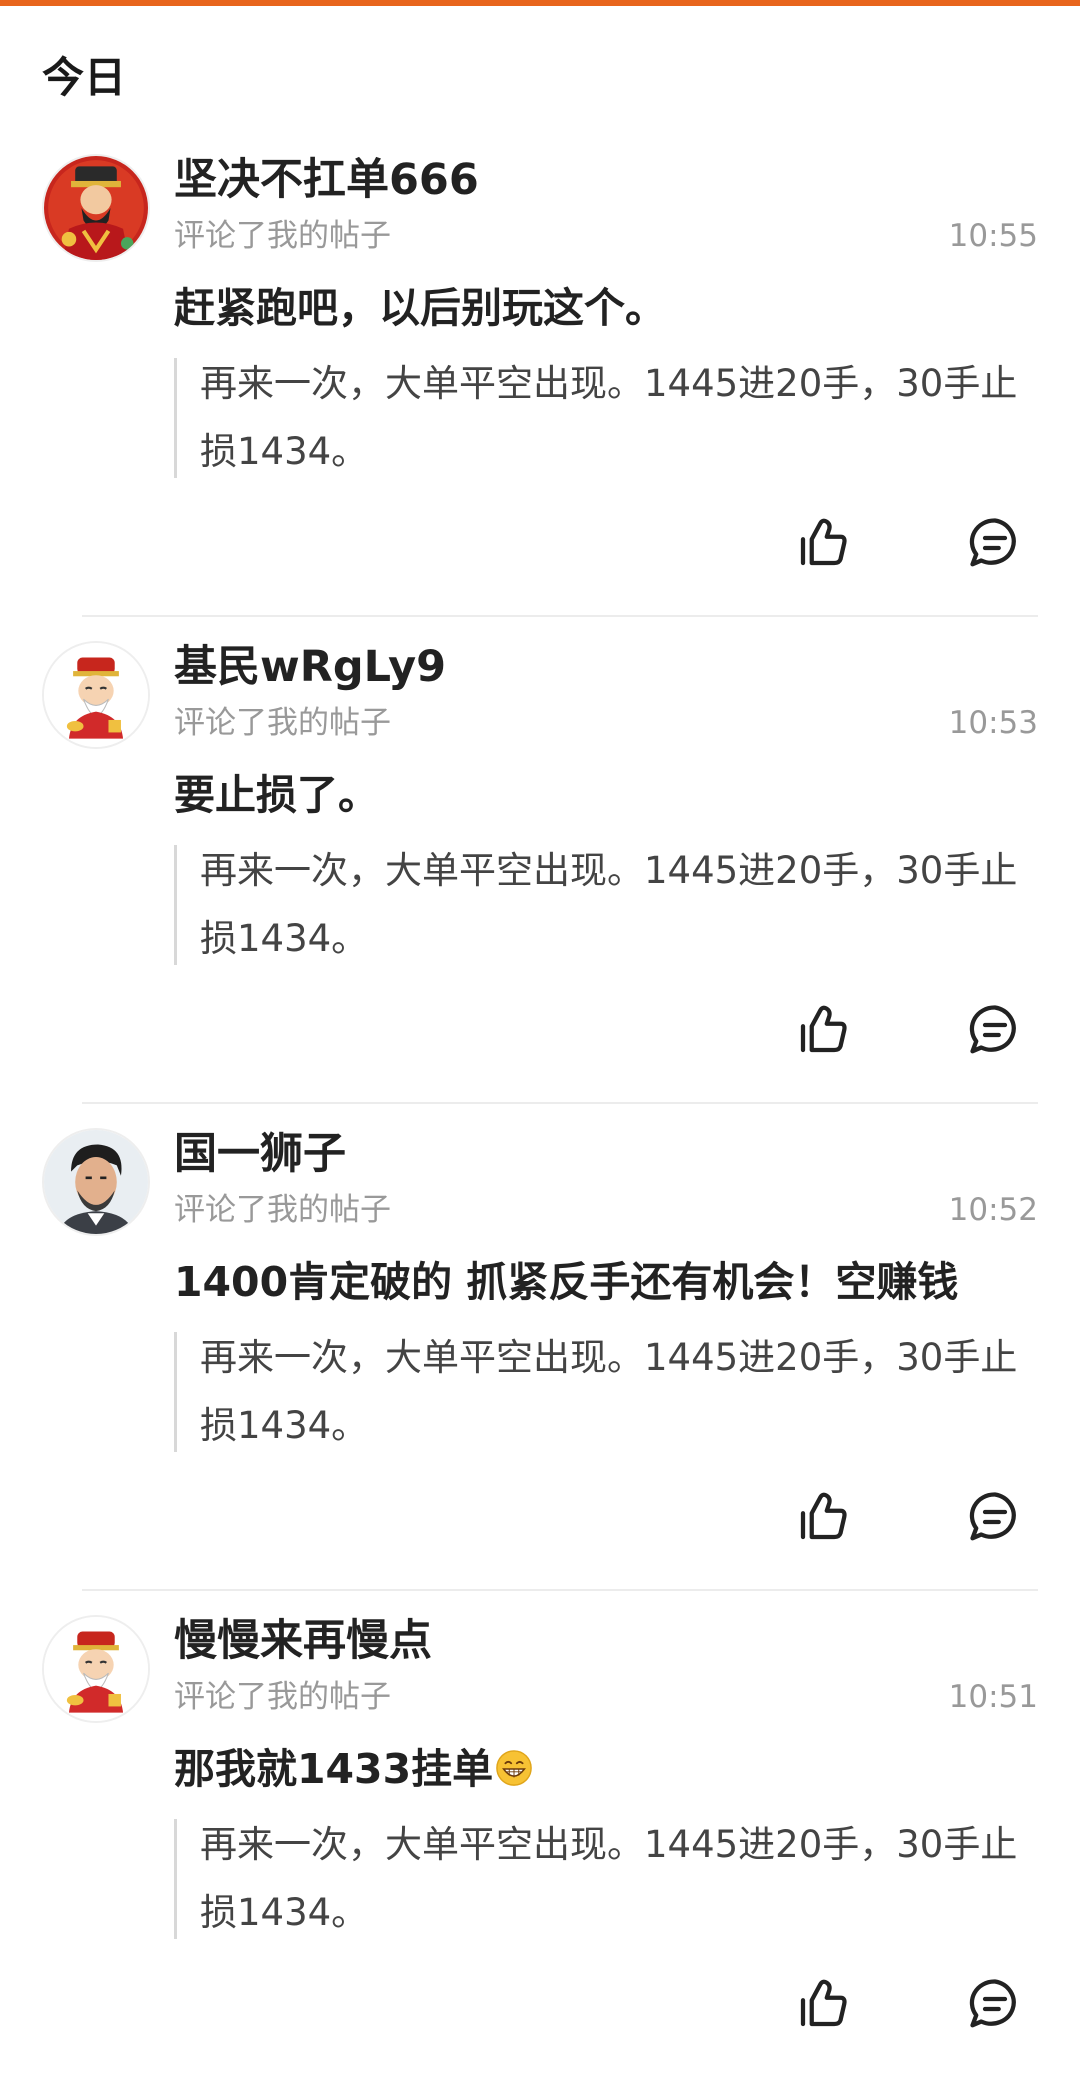 Image resolution: width=1080 pixels, height=2098 pixels. I want to click on grinning-face-emoji-icon, so click(514, 1768).